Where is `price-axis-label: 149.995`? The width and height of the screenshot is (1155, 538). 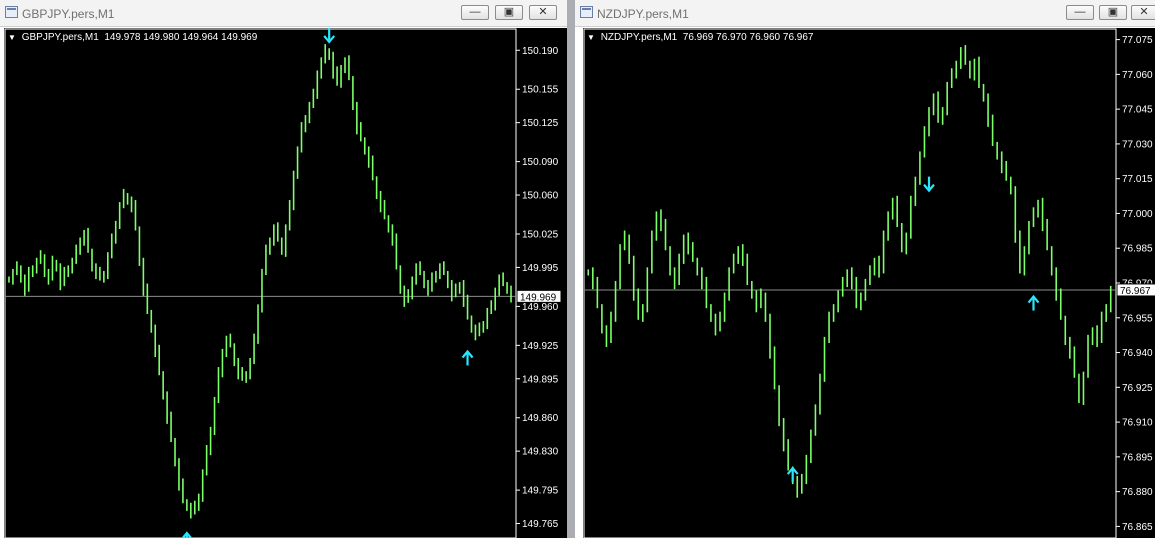 price-axis-label: 149.995 is located at coordinates (540, 268).